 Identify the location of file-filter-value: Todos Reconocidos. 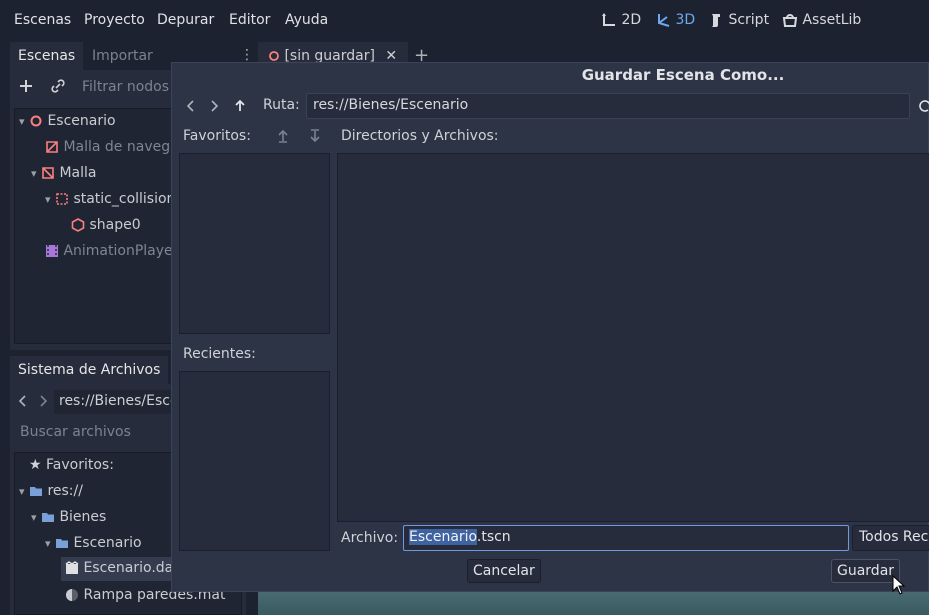
(894, 537).